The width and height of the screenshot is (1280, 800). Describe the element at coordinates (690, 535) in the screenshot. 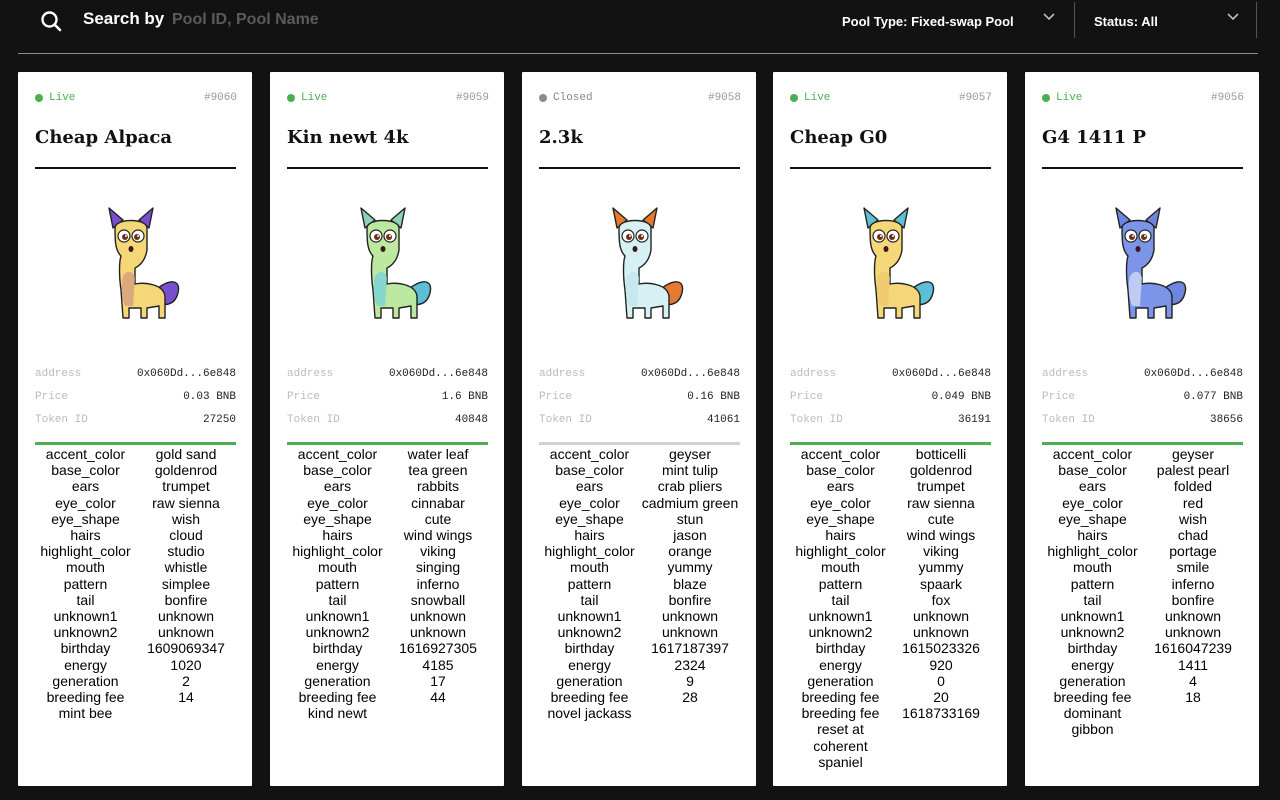

I see `attribute-value: jason` at that location.